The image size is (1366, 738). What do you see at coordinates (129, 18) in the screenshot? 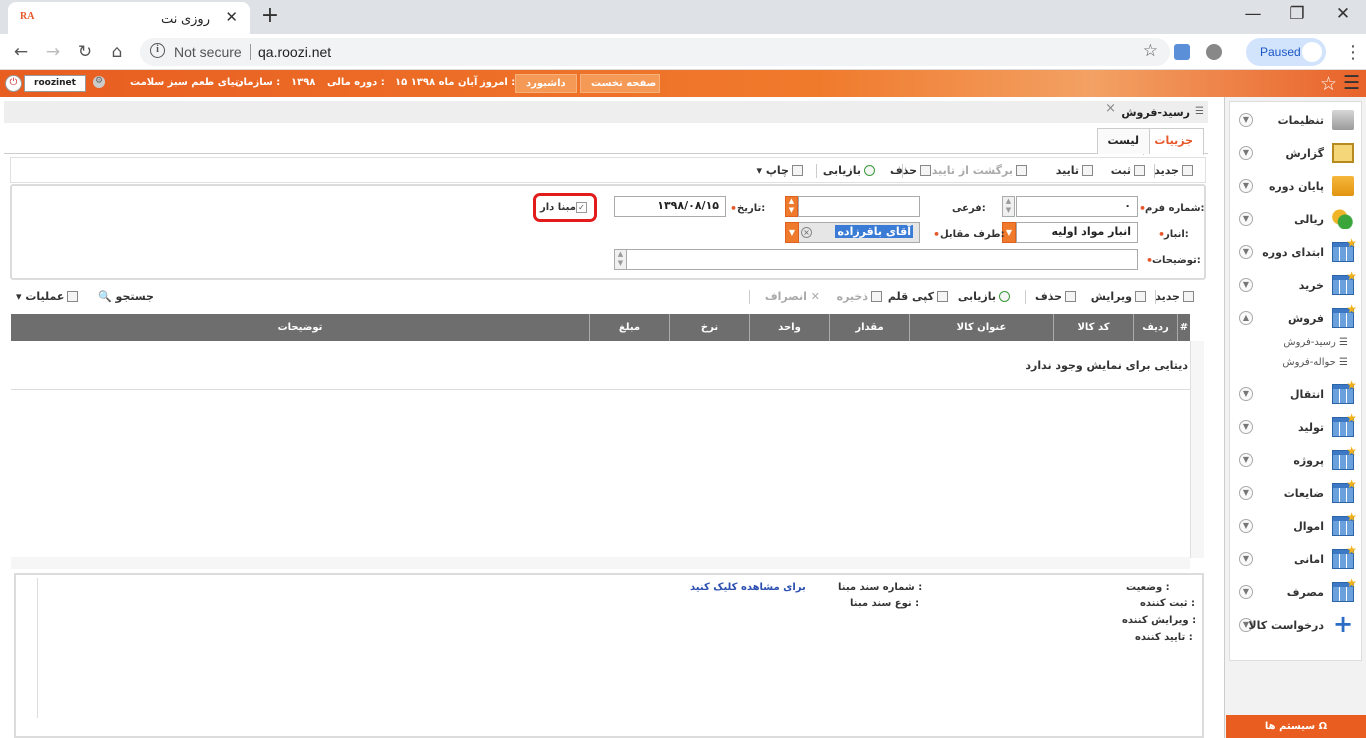
I see `browser-tab: RA روزی نت ✕` at bounding box center [129, 18].